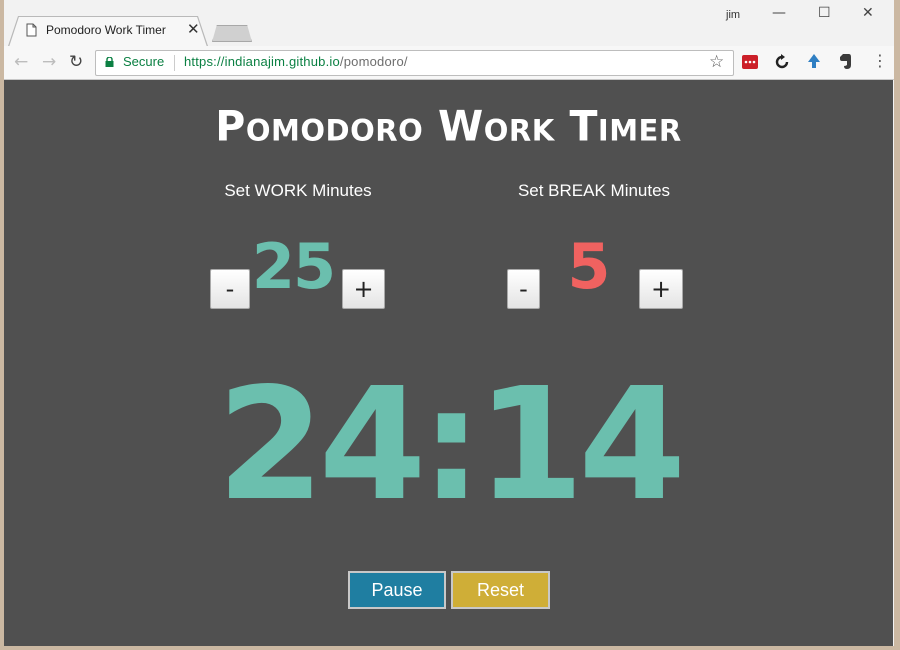 The width and height of the screenshot is (900, 650). Describe the element at coordinates (144, 61) in the screenshot. I see `secure-label: Secure` at that location.